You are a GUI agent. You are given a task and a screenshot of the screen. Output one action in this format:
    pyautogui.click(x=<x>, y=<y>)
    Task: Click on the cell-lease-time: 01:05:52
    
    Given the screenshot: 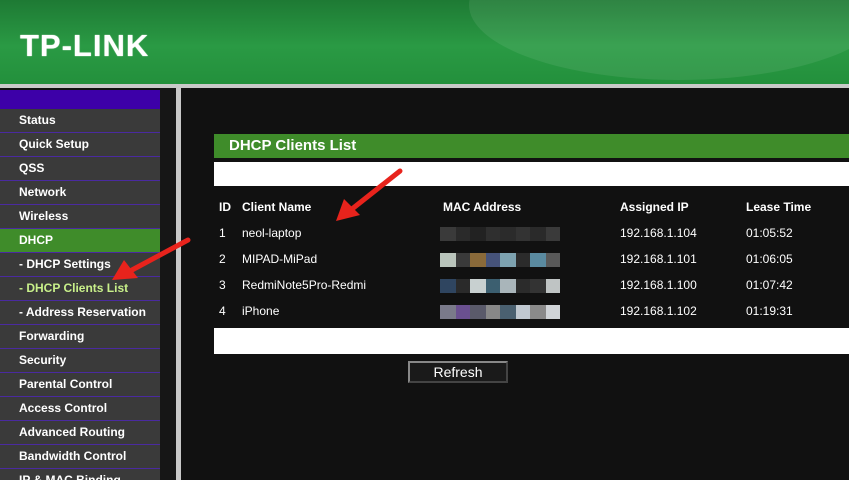 What is the action you would take?
    pyautogui.click(x=769, y=233)
    